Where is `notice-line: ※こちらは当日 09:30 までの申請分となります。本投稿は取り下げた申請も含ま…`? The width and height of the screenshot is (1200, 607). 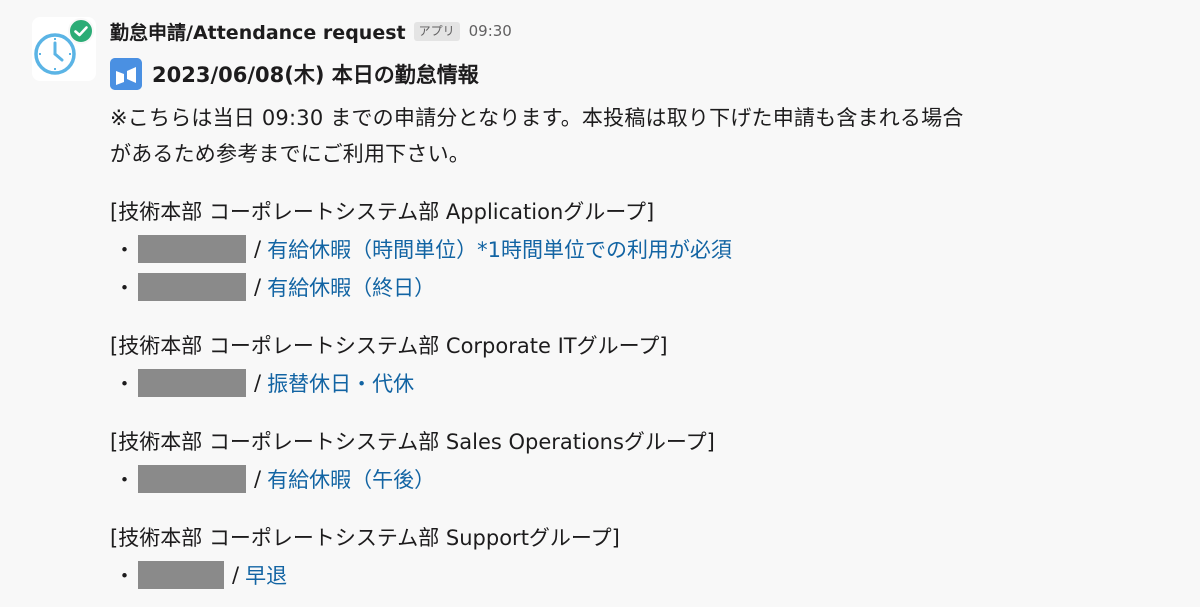
notice-line: ※こちらは当日 09:30 までの申請分となります。本投稿は取り下げた申請も含ま… is located at coordinates (537, 118).